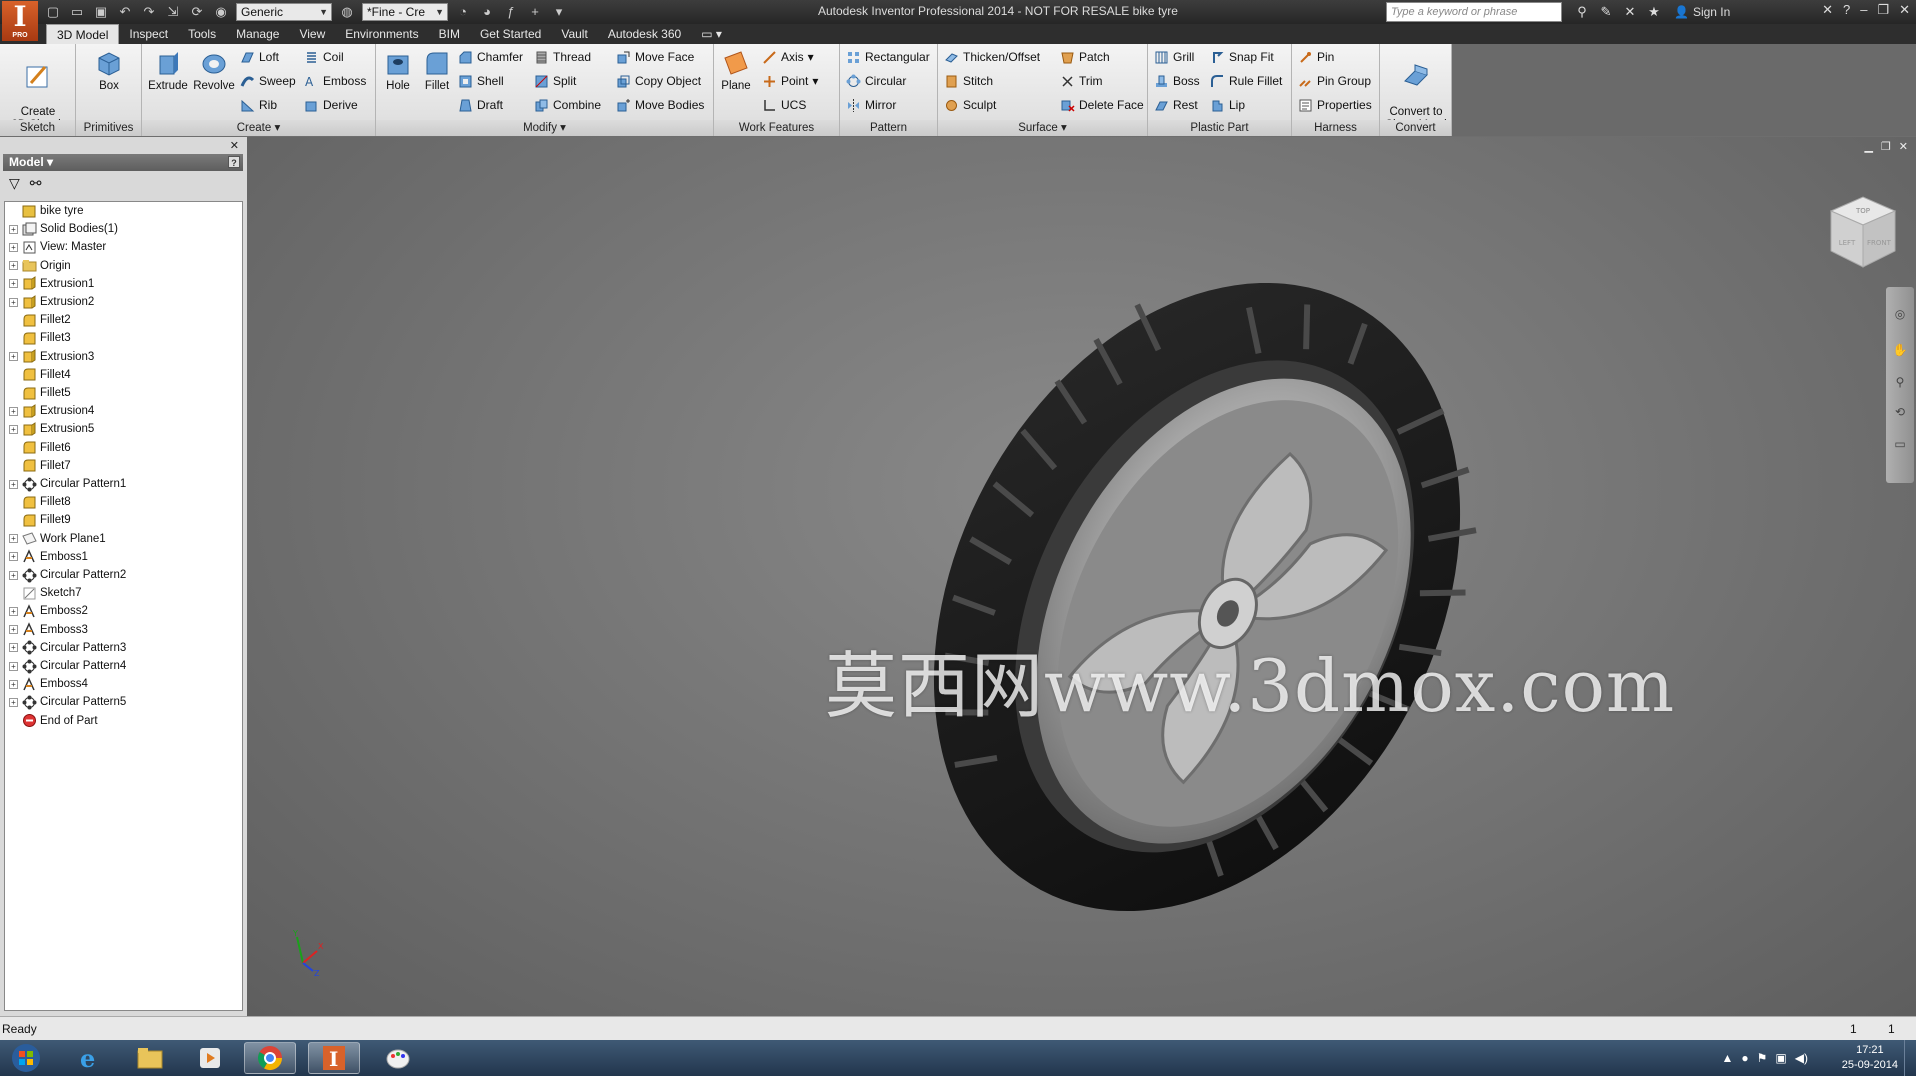  Describe the element at coordinates (38, 502) in the screenshot. I see `tree-item: Fillet8` at that location.